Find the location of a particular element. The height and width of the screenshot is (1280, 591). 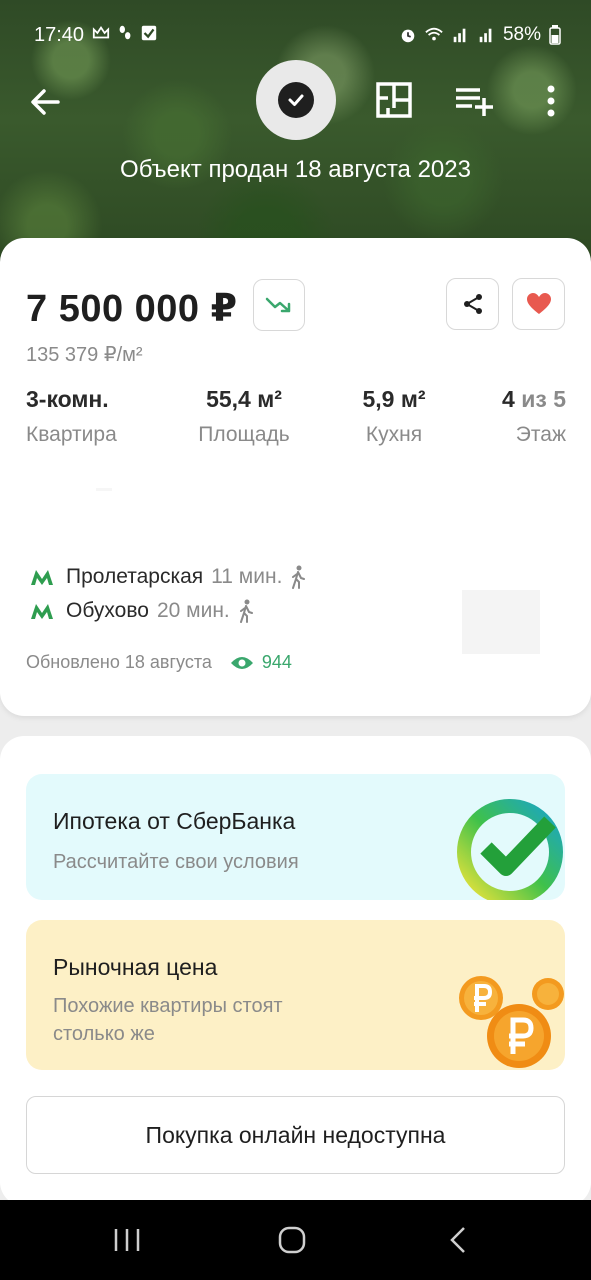

redacted-area is located at coordinates (501, 622).